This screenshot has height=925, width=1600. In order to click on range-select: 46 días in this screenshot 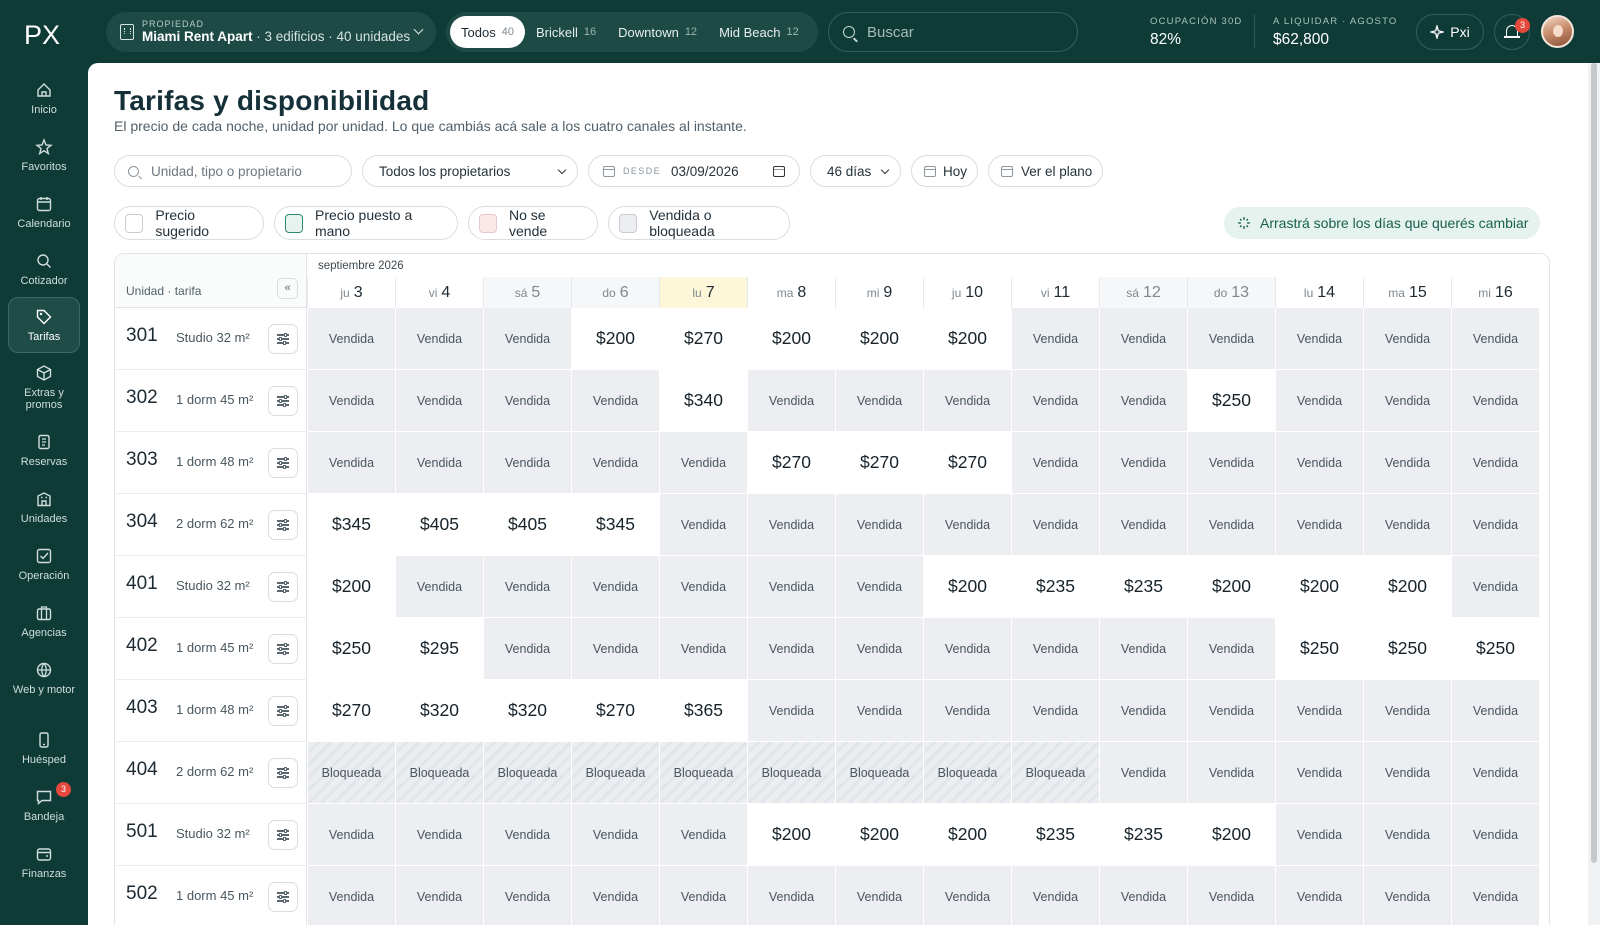, I will do `click(855, 171)`.